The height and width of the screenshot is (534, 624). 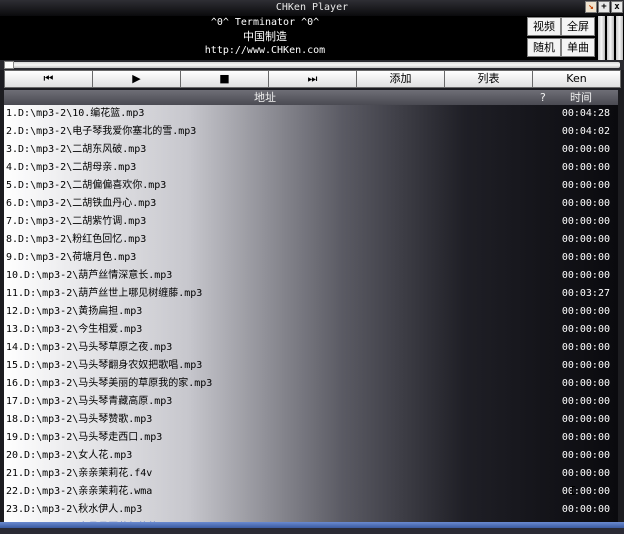 What do you see at coordinates (311, 258) in the screenshot?
I see `playlist-row: 9.D:\mp3-2\荷塘月色.mp3 00:00:00` at bounding box center [311, 258].